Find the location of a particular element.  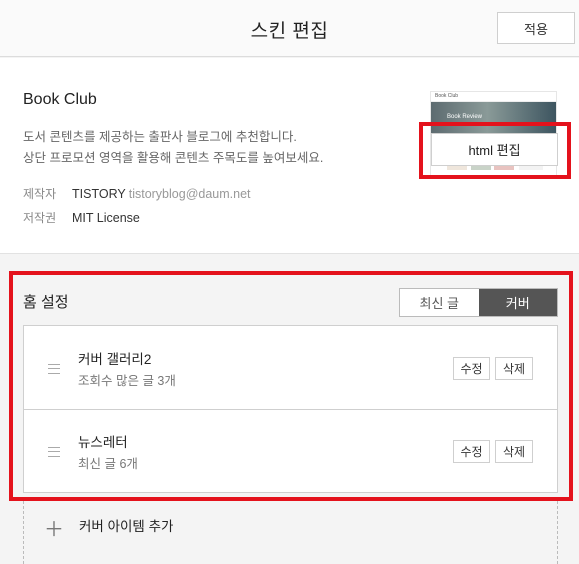

maker-value: TISTORY is located at coordinates (99, 194).